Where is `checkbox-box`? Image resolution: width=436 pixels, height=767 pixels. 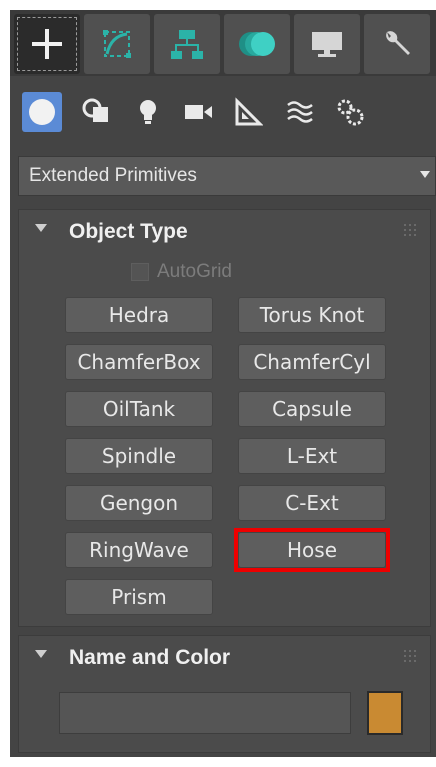 checkbox-box is located at coordinates (140, 272).